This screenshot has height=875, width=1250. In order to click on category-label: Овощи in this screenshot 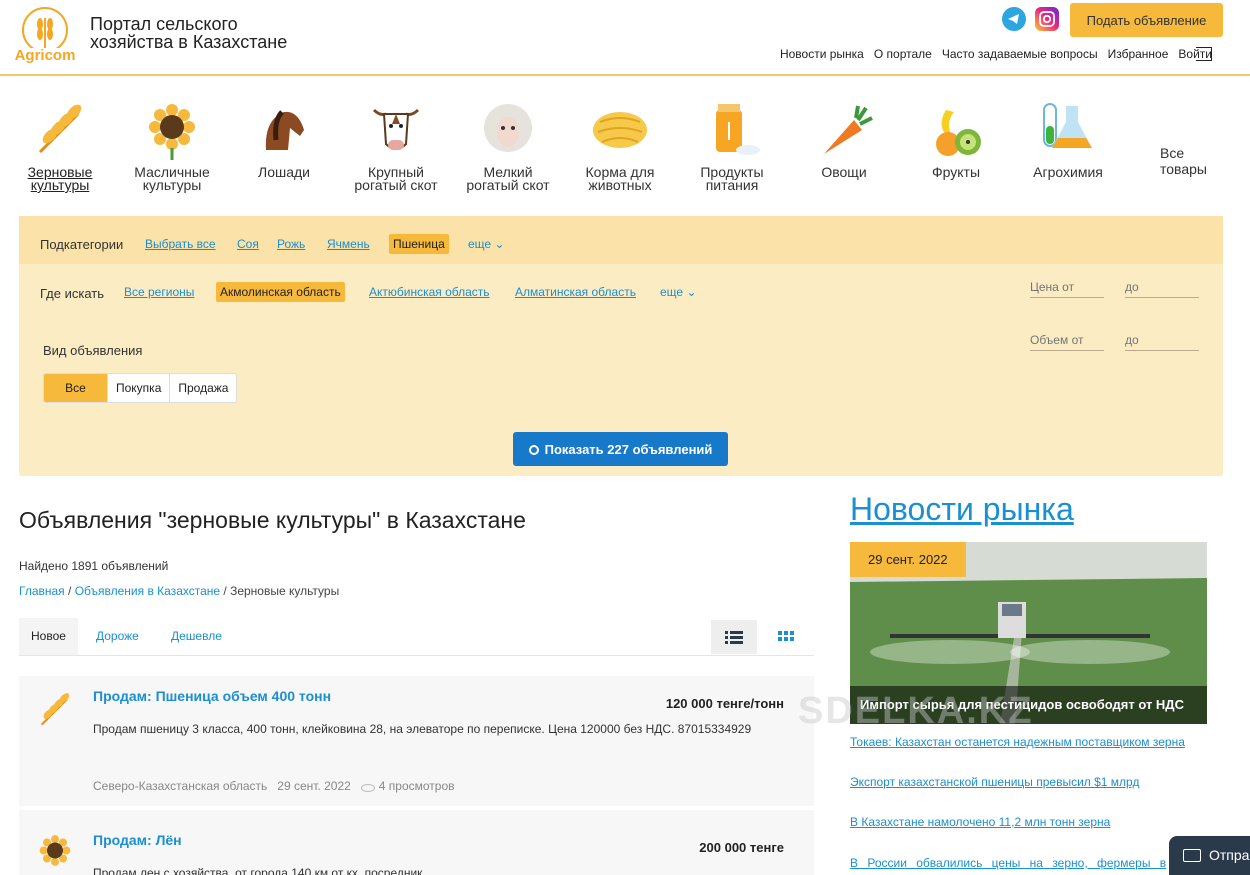, I will do `click(844, 172)`.